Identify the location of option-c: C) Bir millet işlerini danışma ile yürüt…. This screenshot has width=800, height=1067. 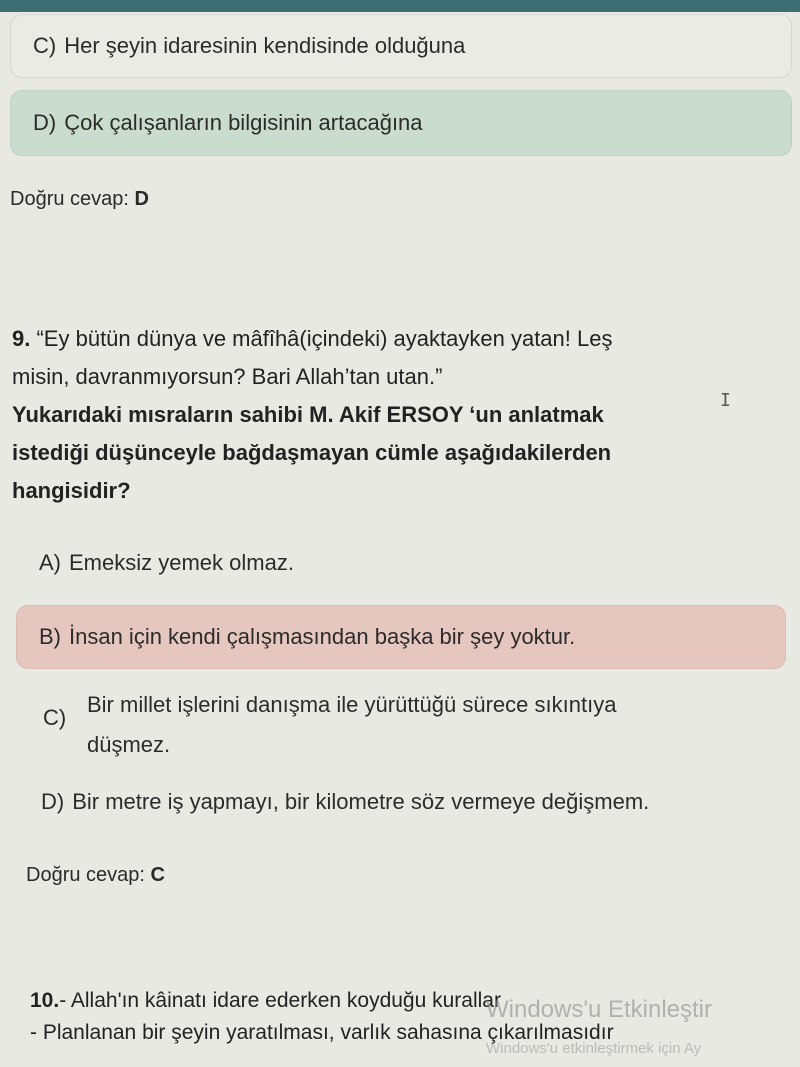
(404, 722).